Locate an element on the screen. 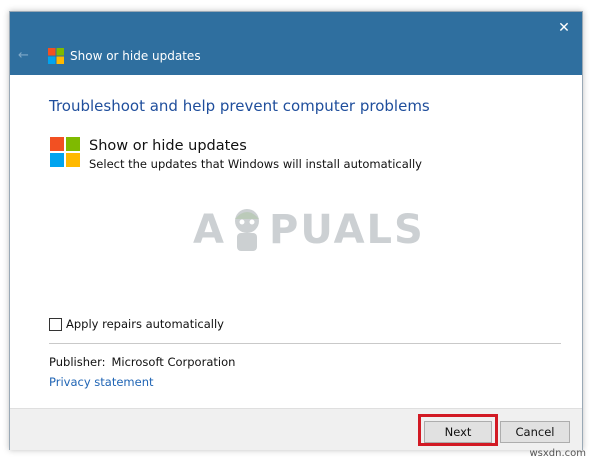 The width and height of the screenshot is (592, 461). site-watermark: wsxdn.com is located at coordinates (557, 453).